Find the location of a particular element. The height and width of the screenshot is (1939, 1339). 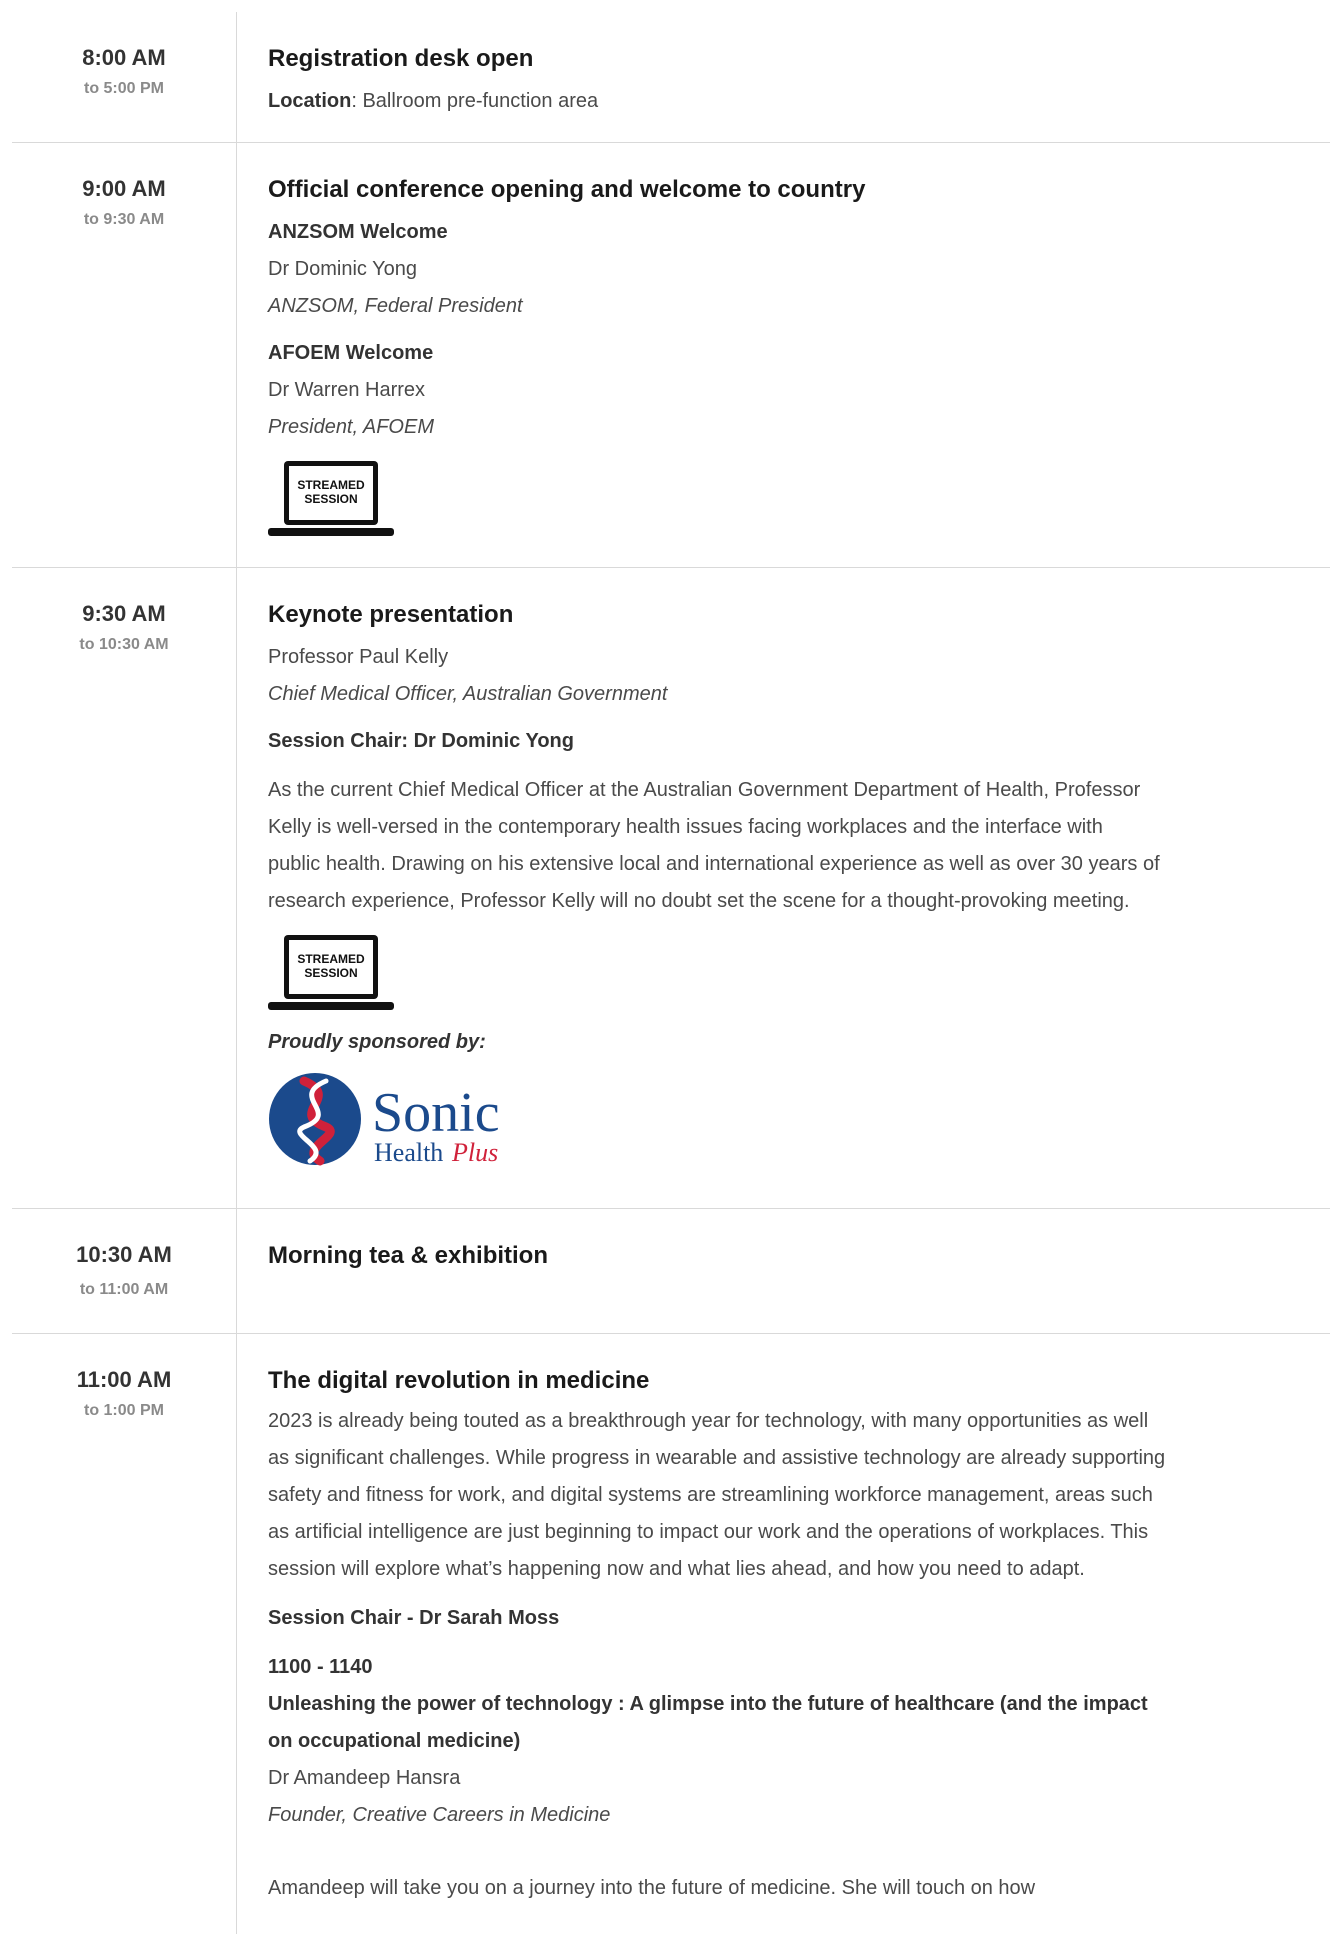

location-value: : Ballroom pre-function area is located at coordinates (475, 101).